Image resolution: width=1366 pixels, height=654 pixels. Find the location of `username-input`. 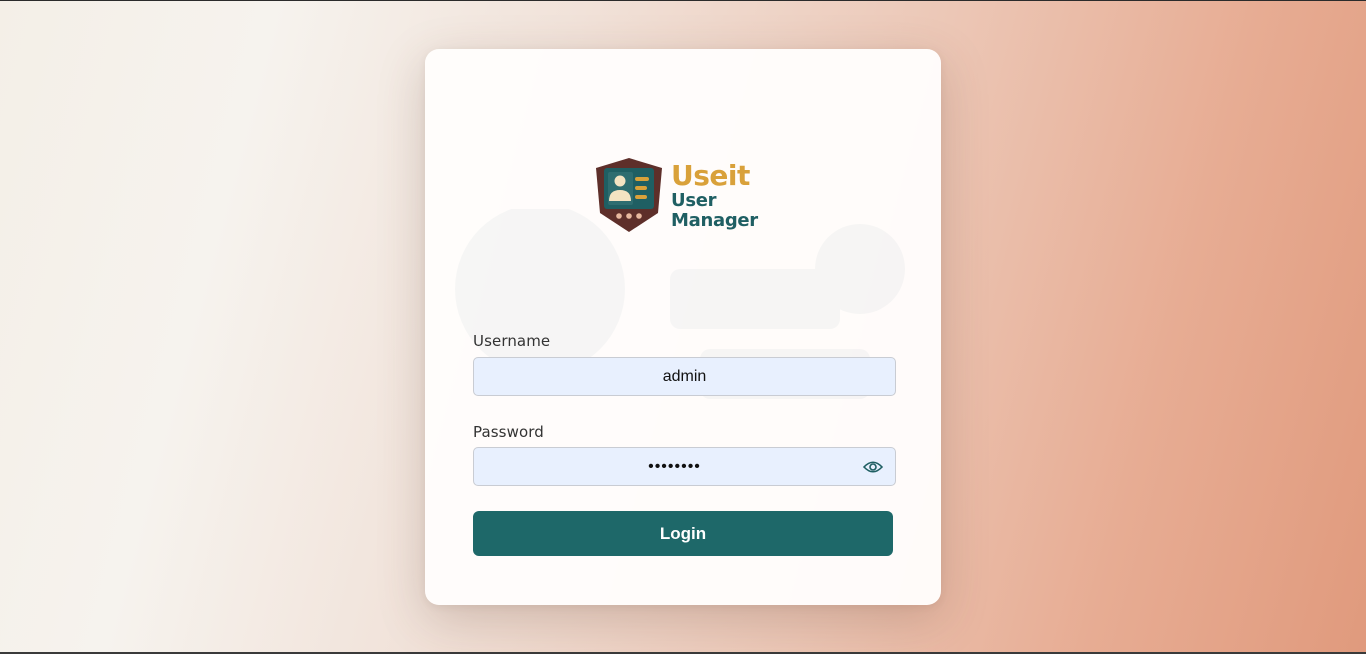

username-input is located at coordinates (684, 376).